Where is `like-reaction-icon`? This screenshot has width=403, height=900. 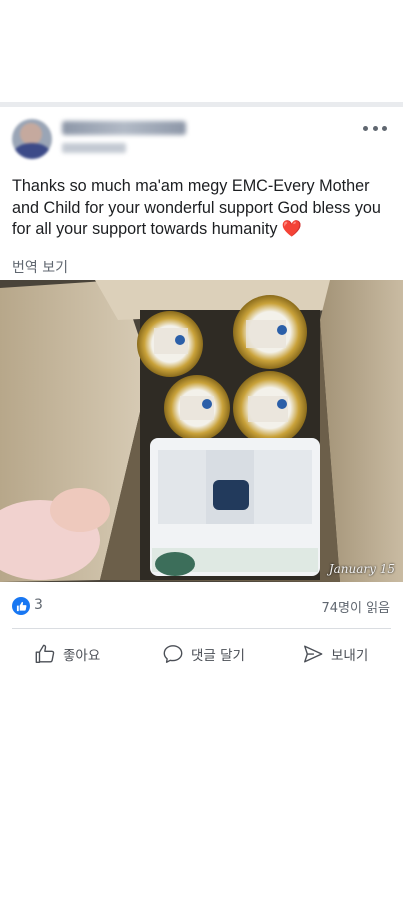 like-reaction-icon is located at coordinates (21, 606).